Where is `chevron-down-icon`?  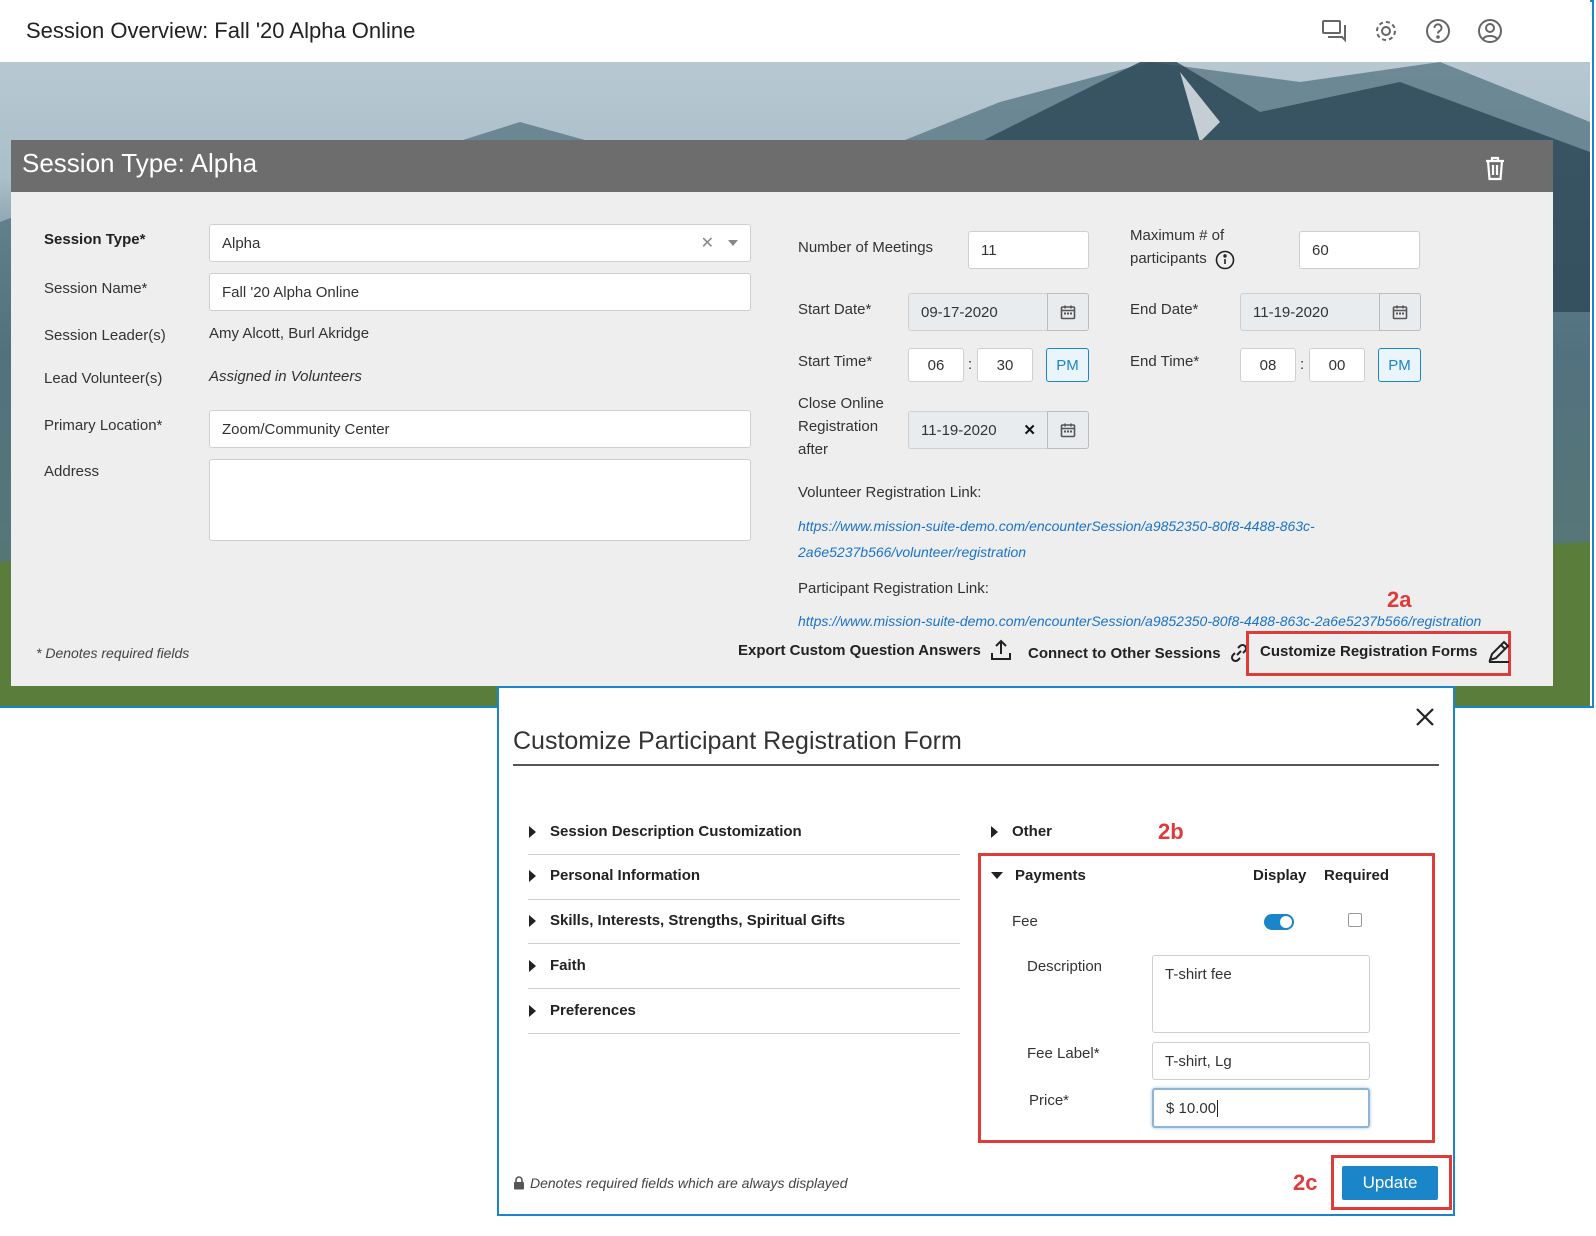
chevron-down-icon is located at coordinates (733, 243).